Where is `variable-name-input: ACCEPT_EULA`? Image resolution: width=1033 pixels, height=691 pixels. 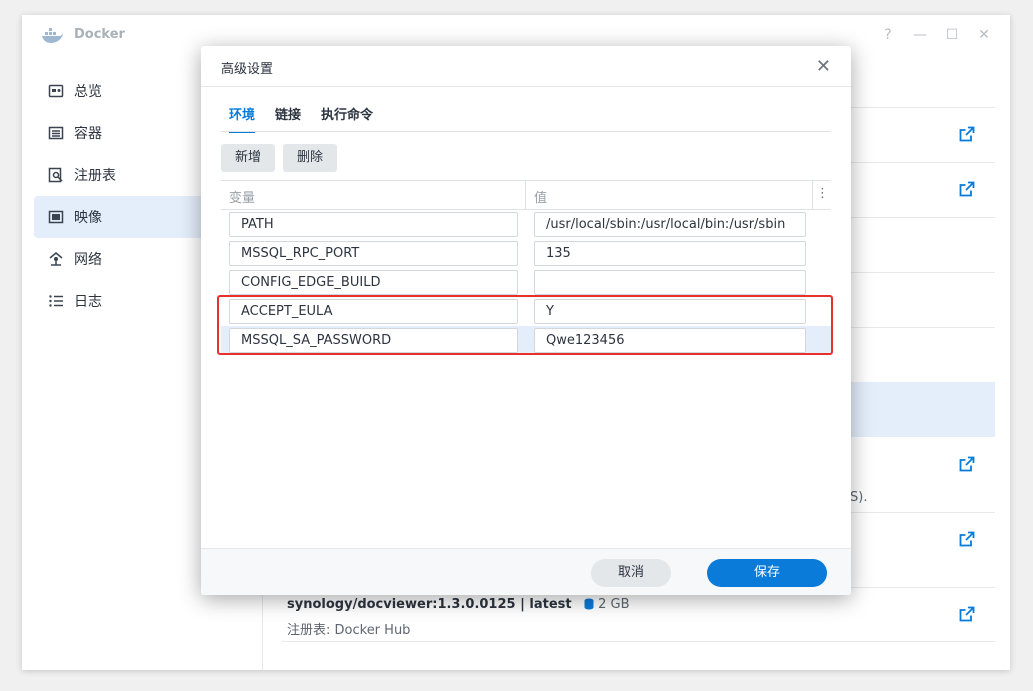
variable-name-input: ACCEPT_EULA is located at coordinates (373, 311).